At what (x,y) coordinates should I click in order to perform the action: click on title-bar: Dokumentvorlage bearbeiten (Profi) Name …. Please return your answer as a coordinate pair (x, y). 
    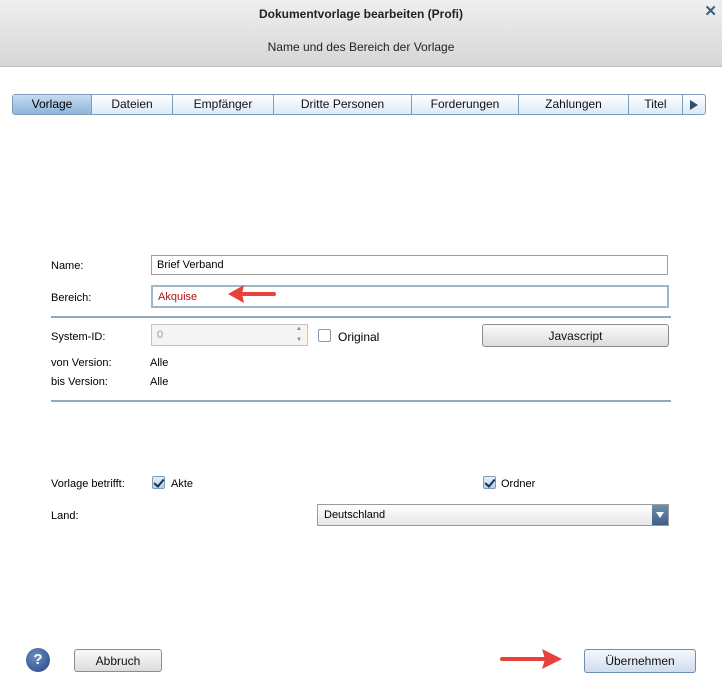
    Looking at the image, I should click on (361, 33).